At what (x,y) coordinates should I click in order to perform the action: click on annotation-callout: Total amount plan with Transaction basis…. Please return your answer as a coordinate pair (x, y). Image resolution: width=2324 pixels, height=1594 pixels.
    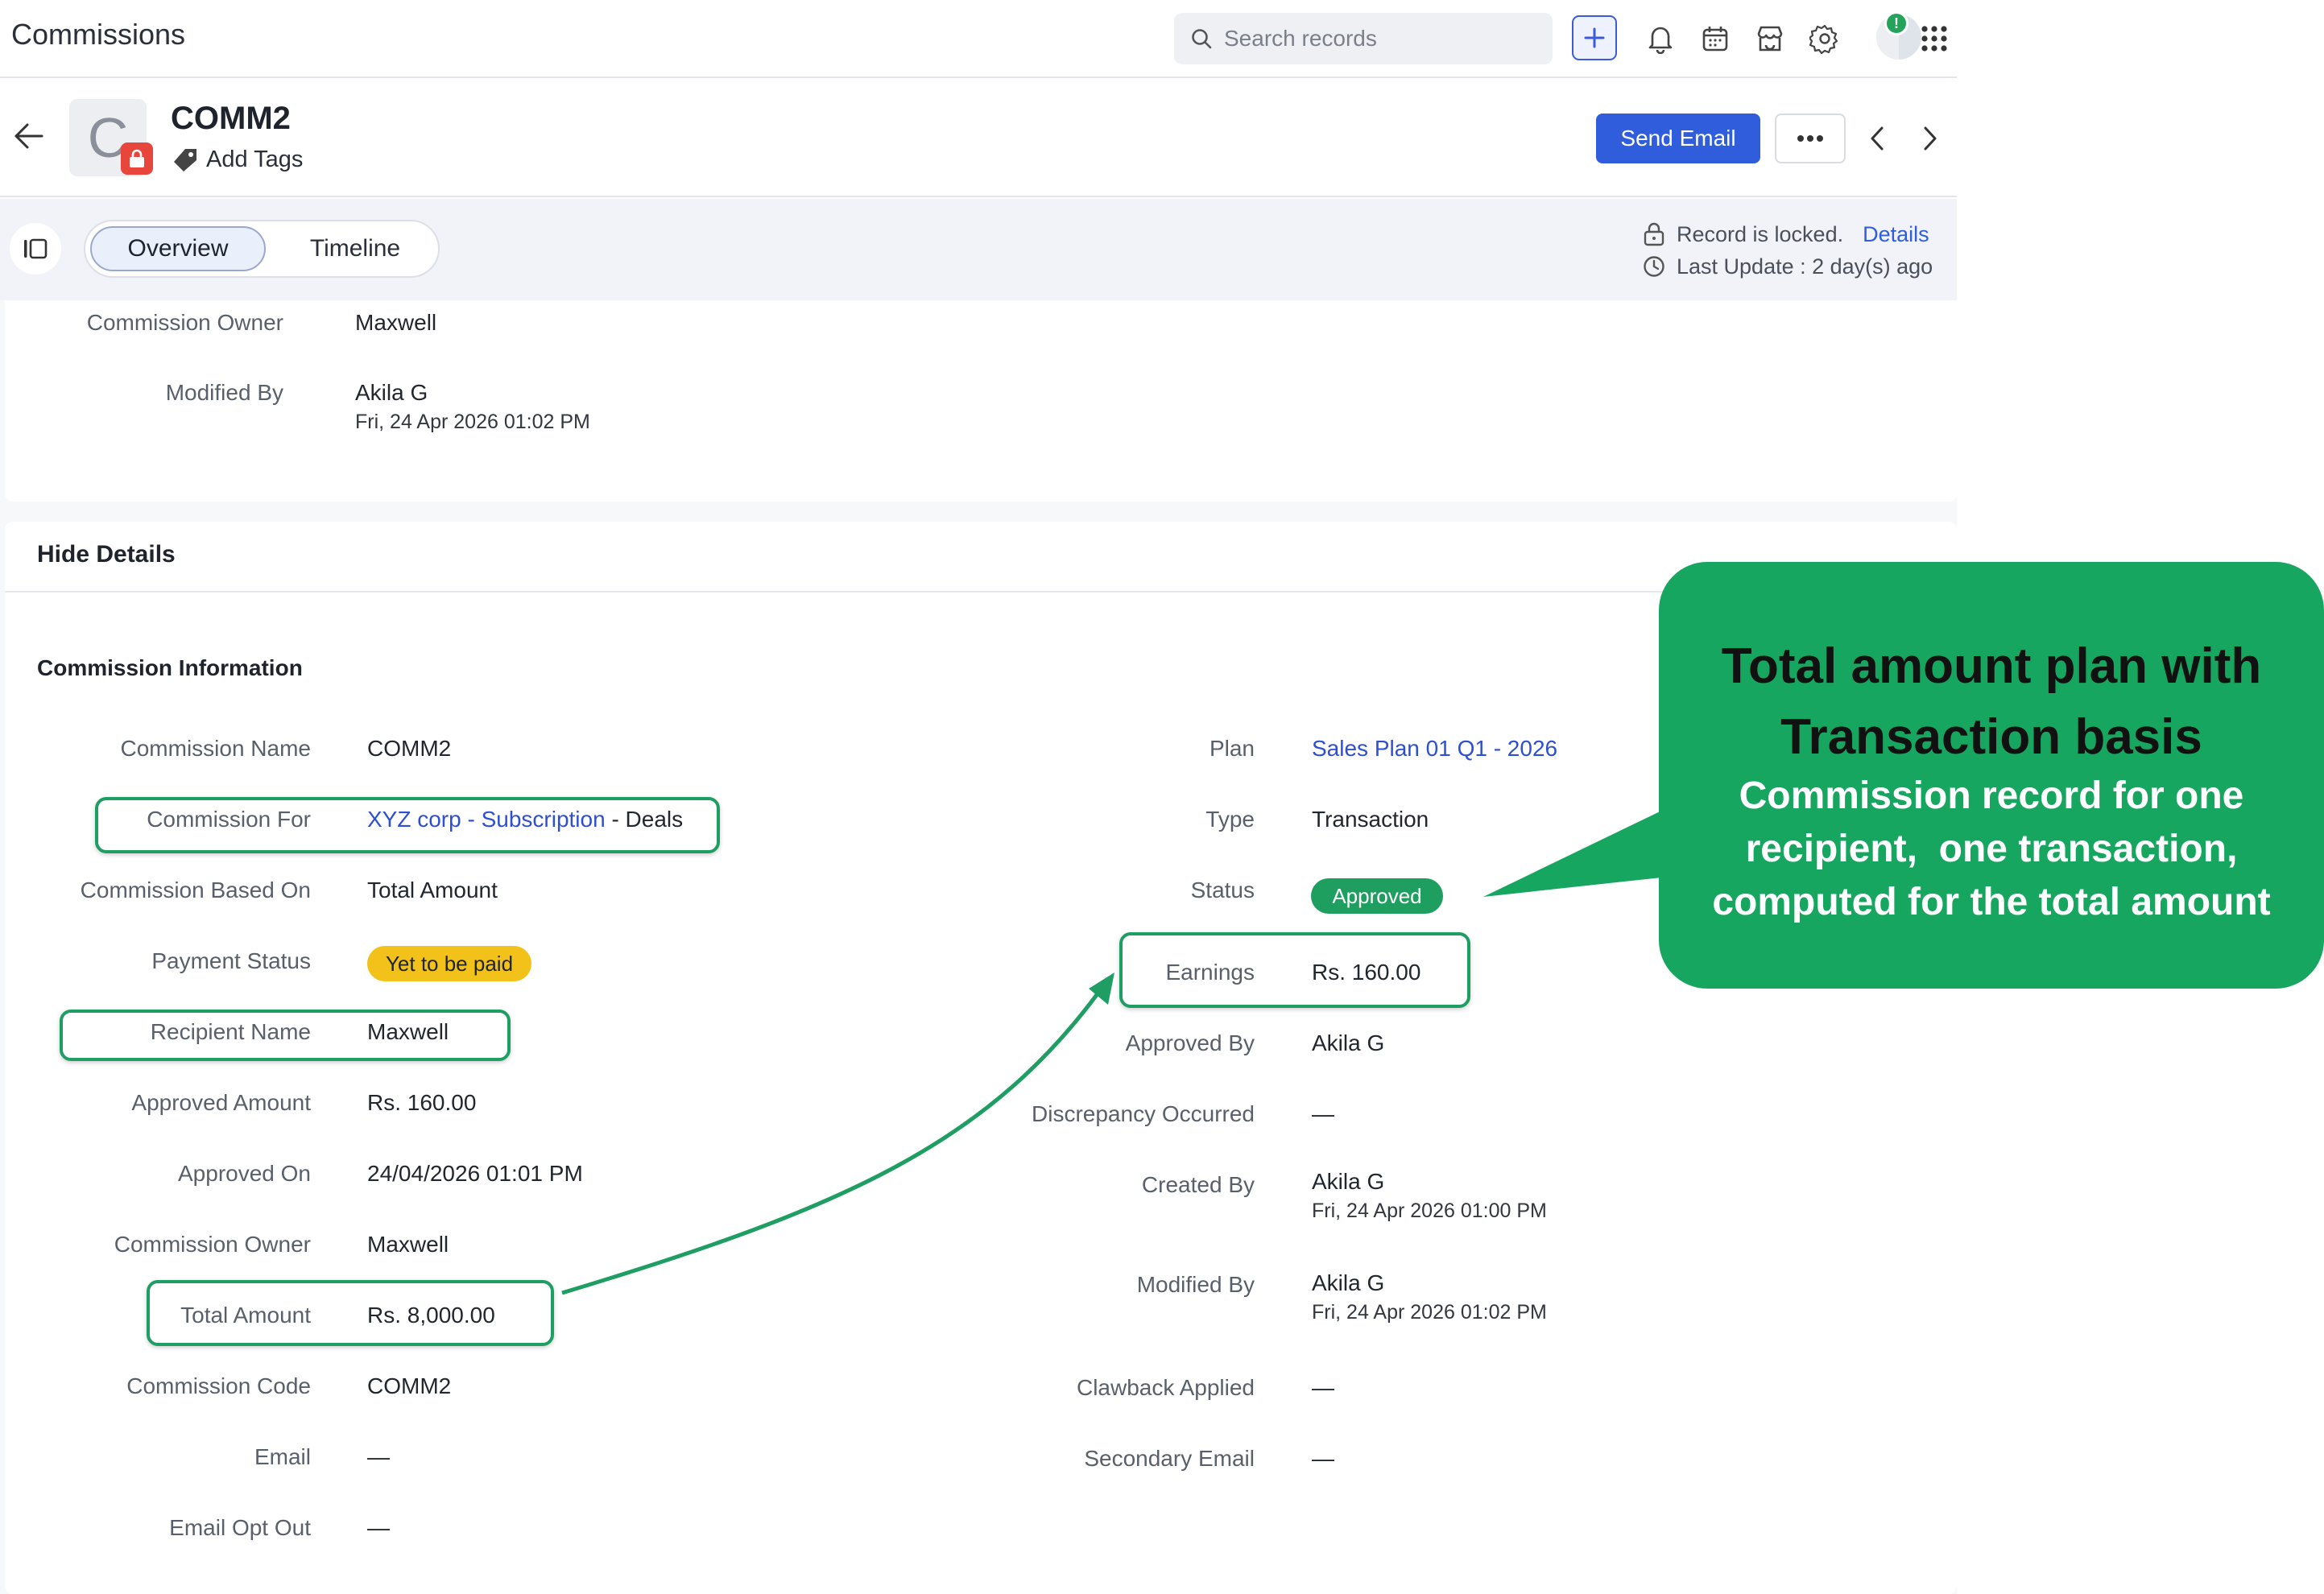
    Looking at the image, I should click on (1903, 775).